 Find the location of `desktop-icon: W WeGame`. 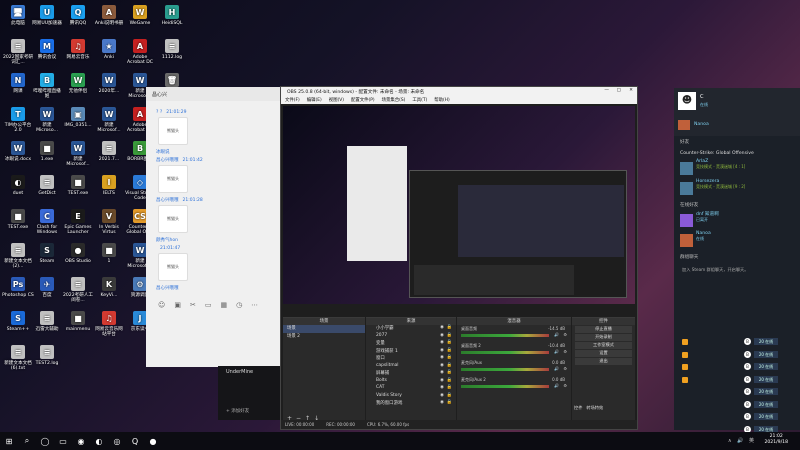

desktop-icon: W WeGame is located at coordinates (140, 15).